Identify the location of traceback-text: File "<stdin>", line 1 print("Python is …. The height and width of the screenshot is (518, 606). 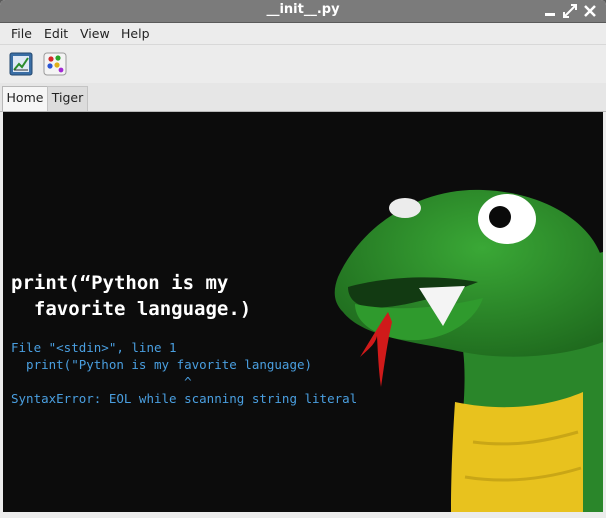
(184, 373).